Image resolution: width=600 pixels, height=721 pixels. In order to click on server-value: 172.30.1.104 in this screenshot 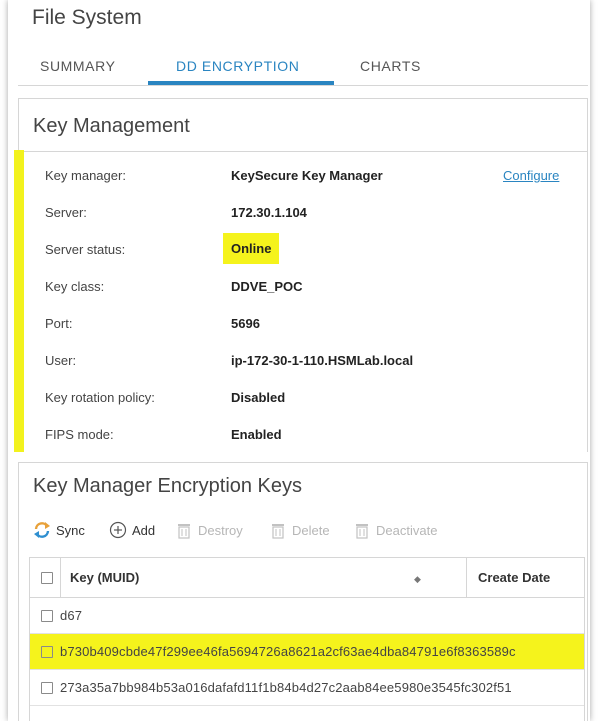, I will do `click(269, 212)`.